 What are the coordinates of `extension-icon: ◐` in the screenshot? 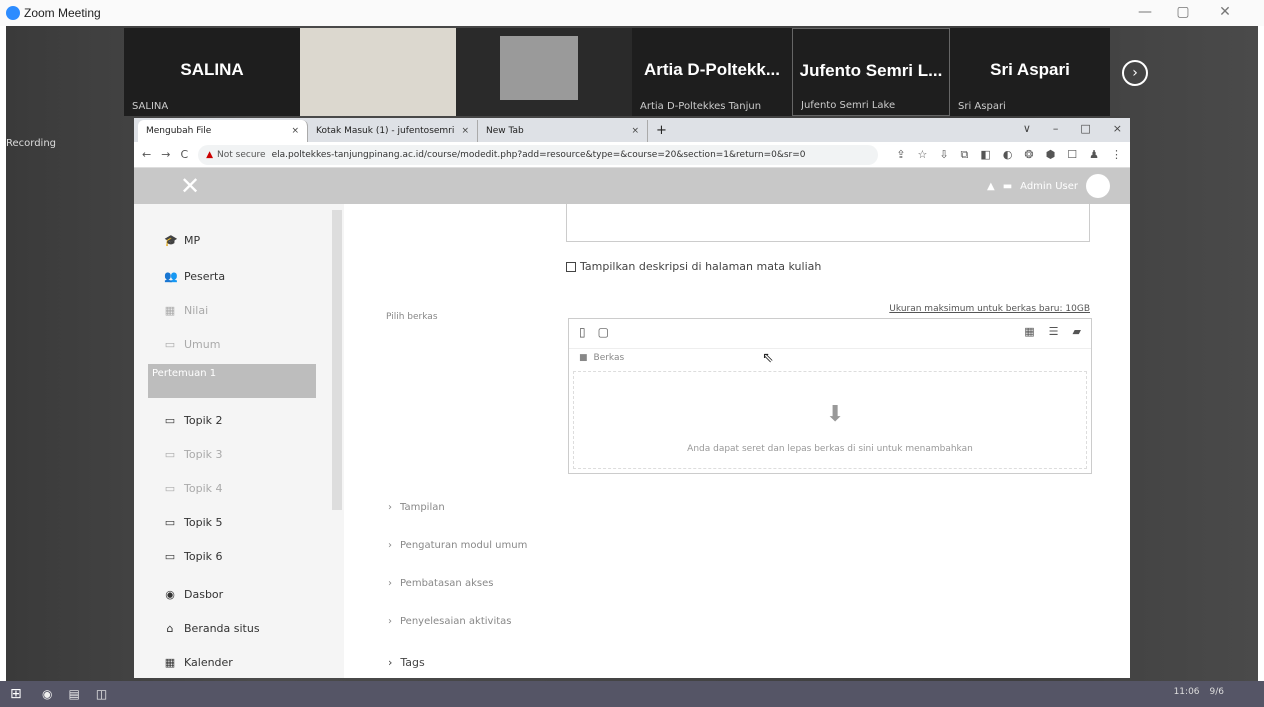 It's located at (1008, 155).